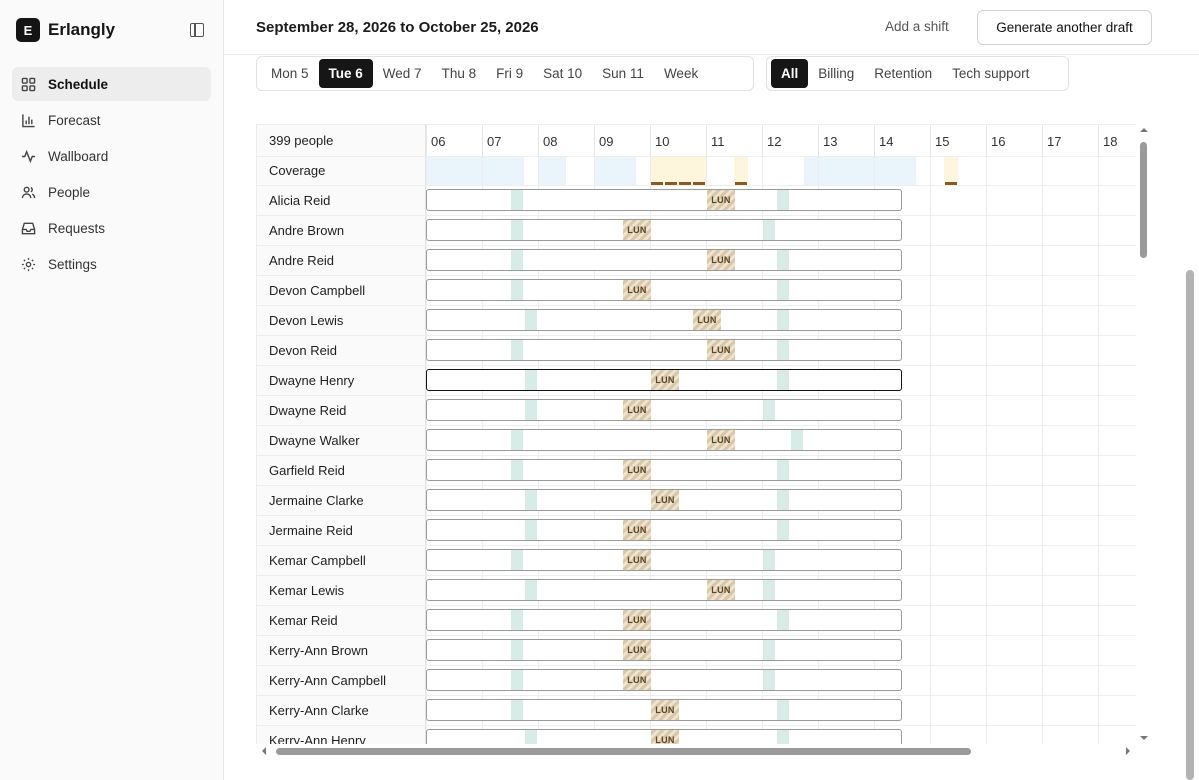  I want to click on tab-team-tech-support: Tech support, so click(990, 73).